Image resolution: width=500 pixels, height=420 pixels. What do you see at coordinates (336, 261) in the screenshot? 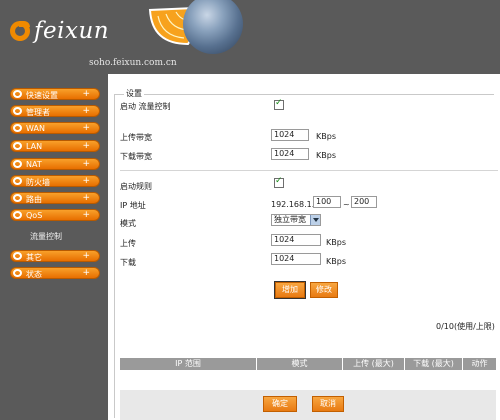
I see `rule-download-unit: KBps` at bounding box center [336, 261].